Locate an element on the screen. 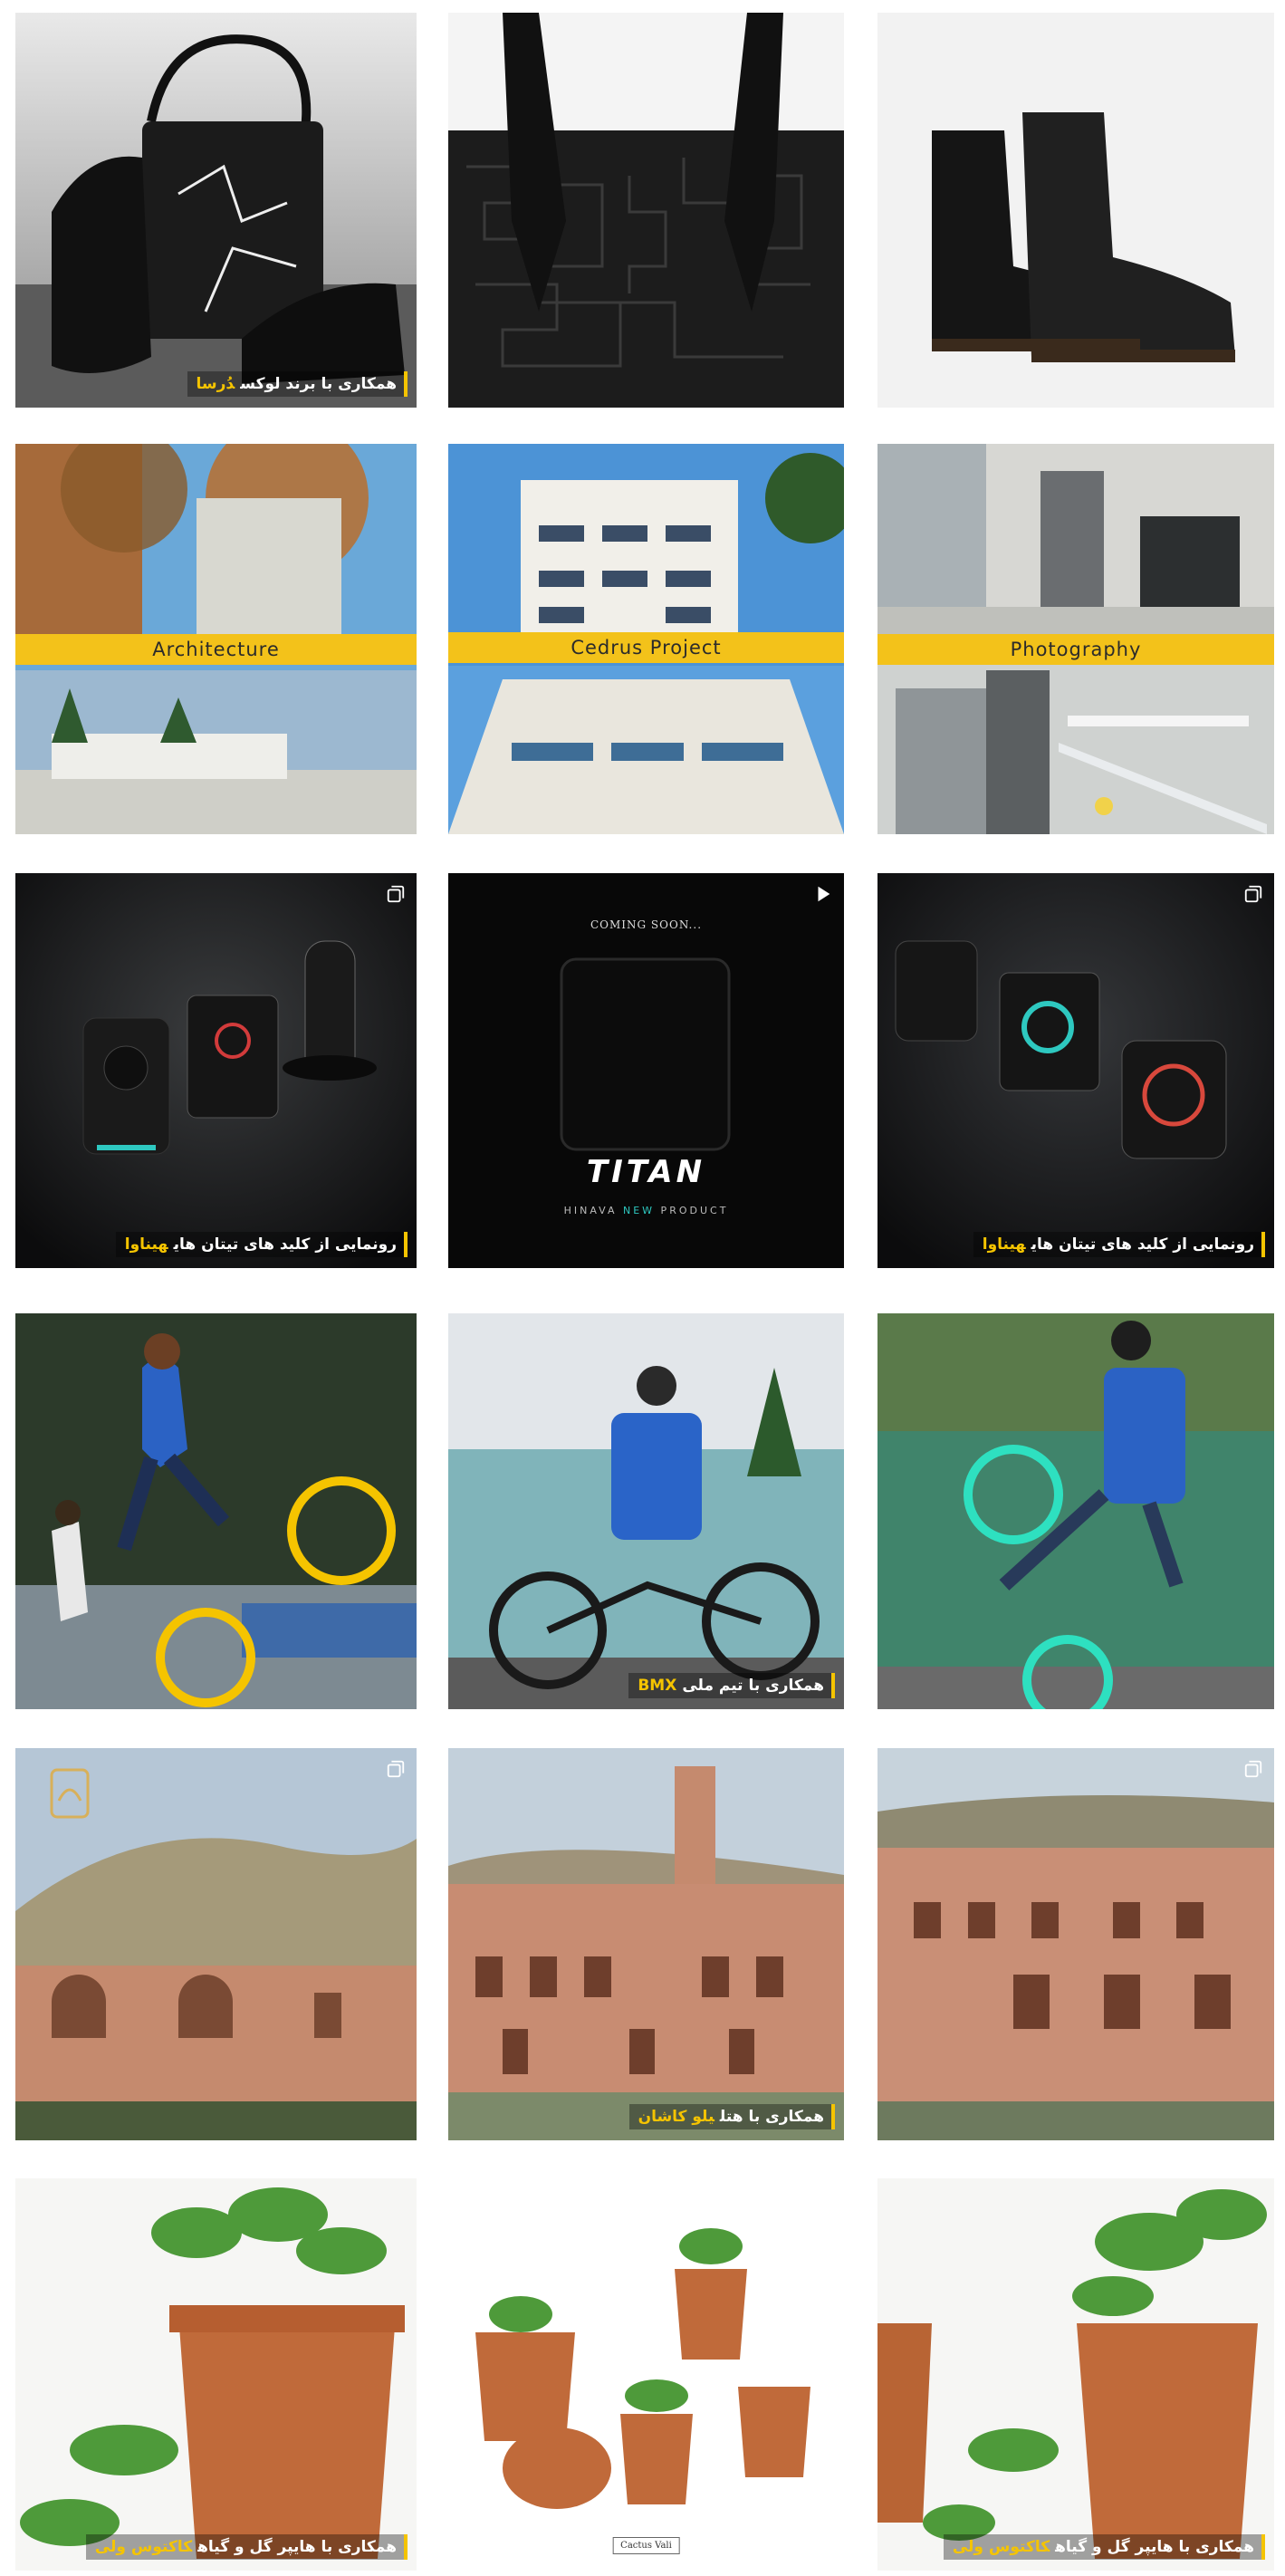 This screenshot has width=1285, height=2576. post-tile-bmx-2: همکاری با تیم ملی BMX is located at coordinates (646, 1511).